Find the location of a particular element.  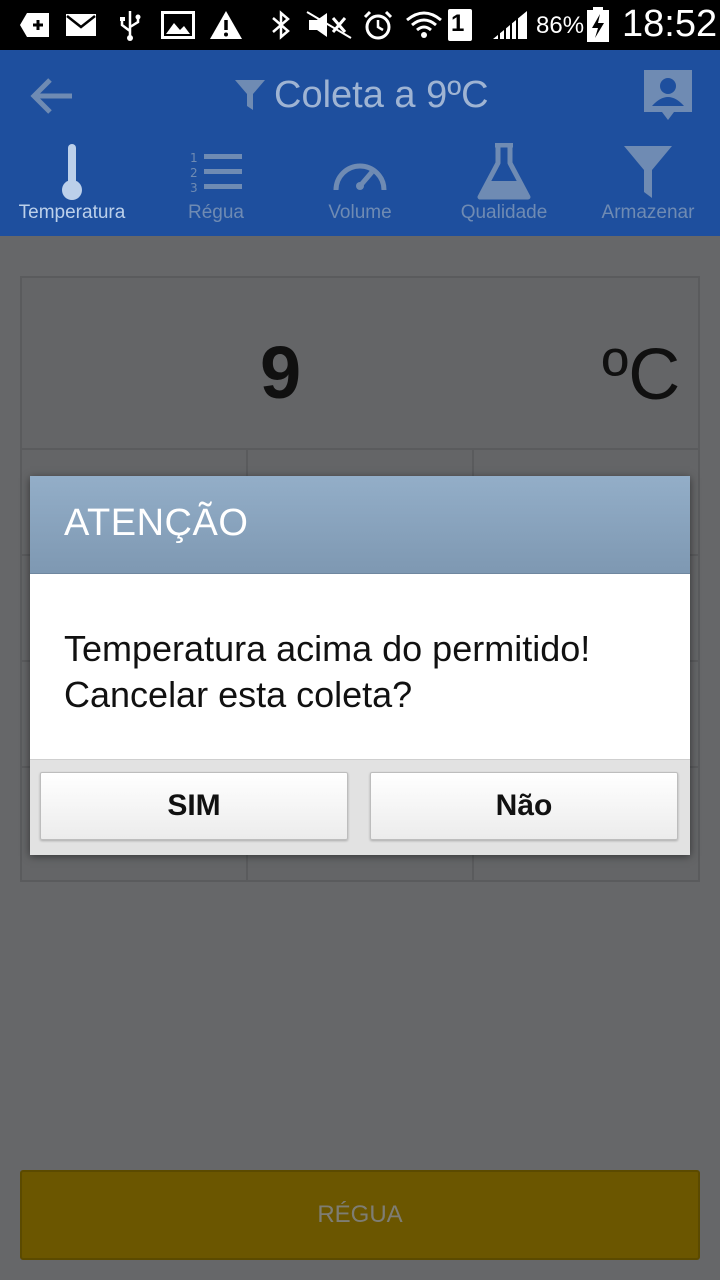

tab-label: Volume is located at coordinates (360, 212).